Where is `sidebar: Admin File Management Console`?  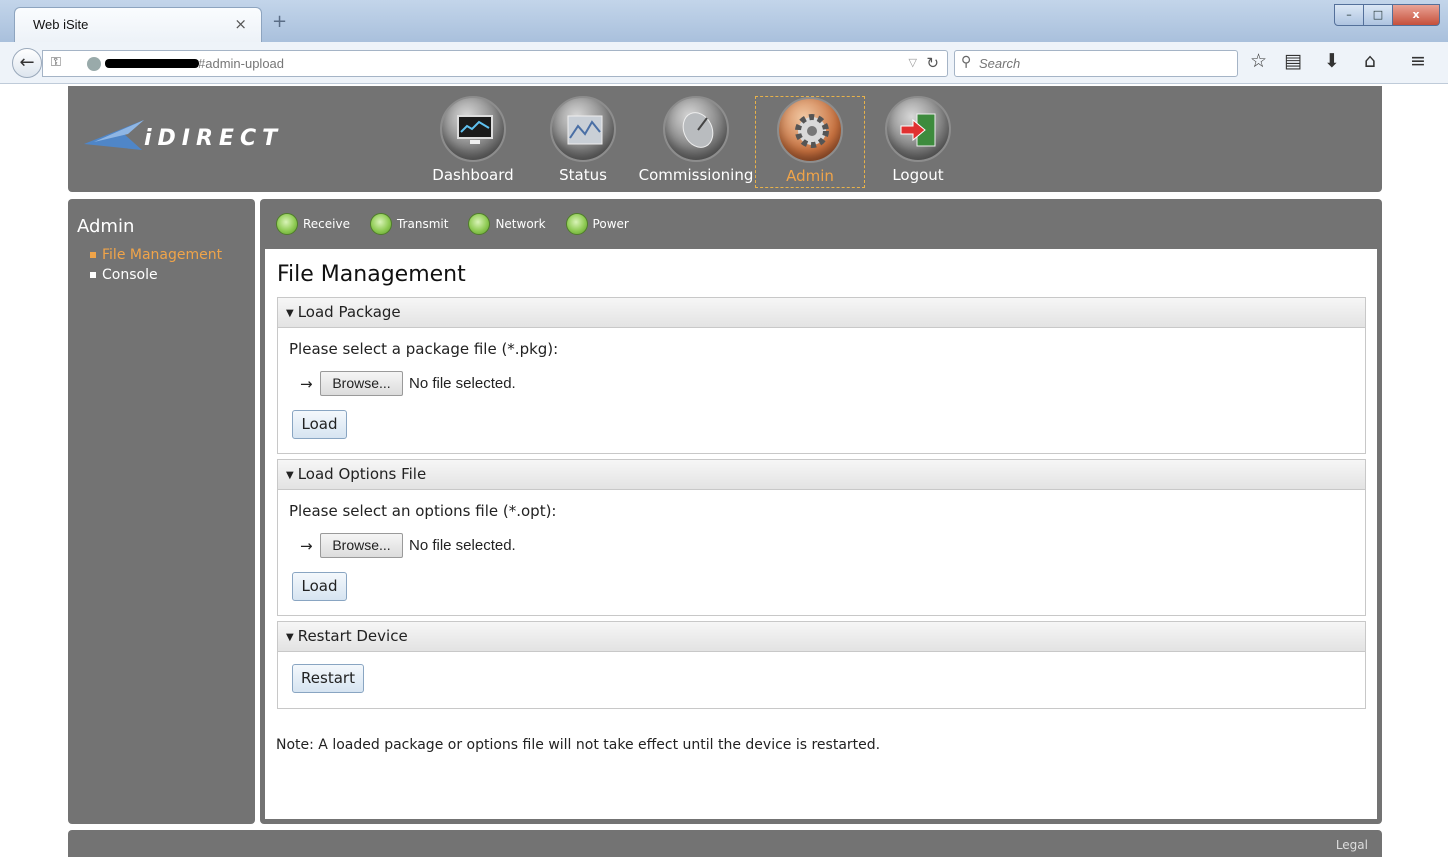 sidebar: Admin File Management Console is located at coordinates (161, 511).